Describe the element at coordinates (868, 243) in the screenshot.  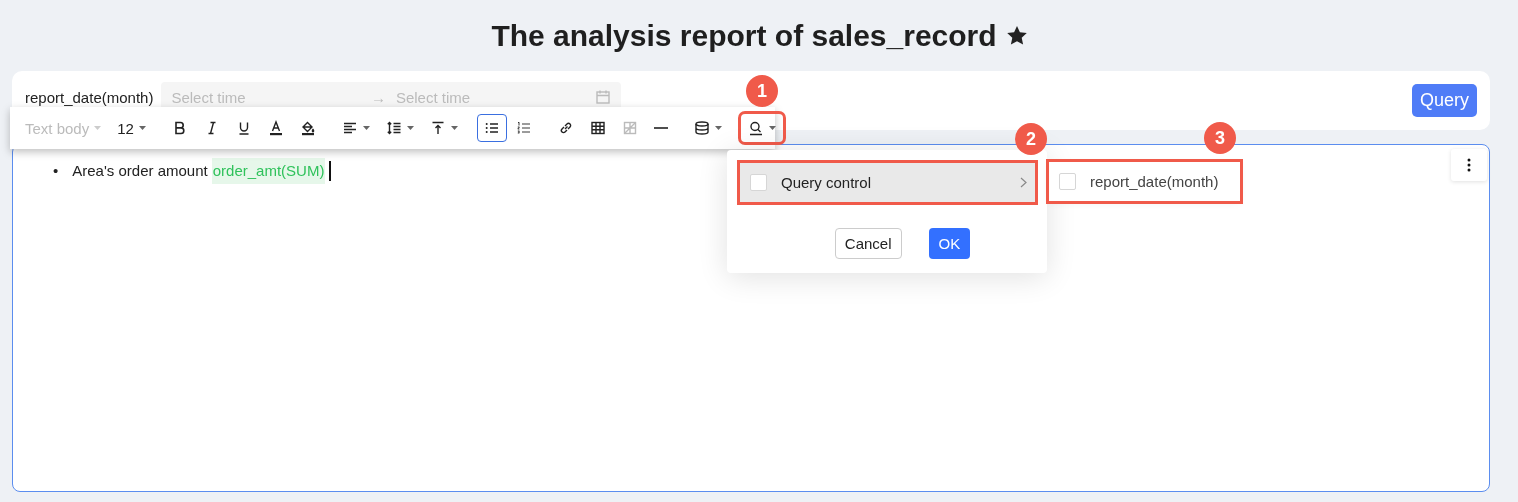
I see `cancel-button: Cancel` at that location.